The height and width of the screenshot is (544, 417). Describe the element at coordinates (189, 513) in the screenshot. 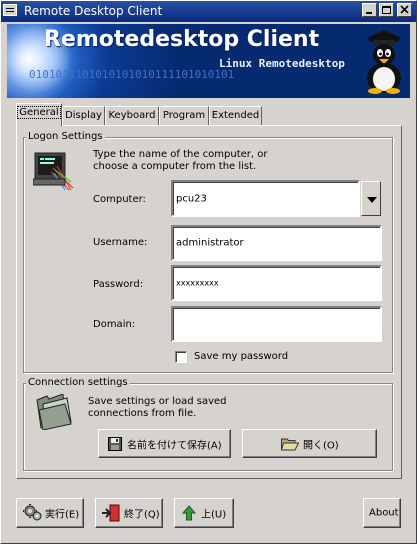

I see `up-arrow-icon` at that location.